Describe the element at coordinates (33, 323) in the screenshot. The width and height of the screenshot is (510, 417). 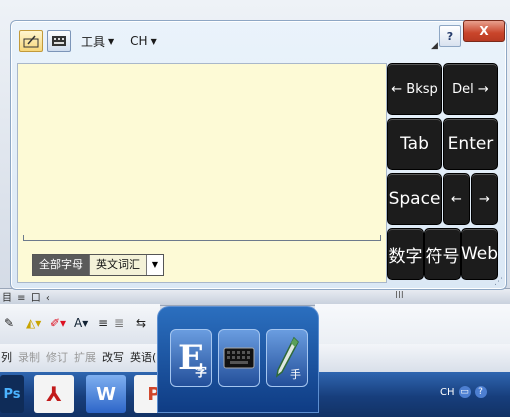
I see `fill-color-icon: ◭▾` at that location.